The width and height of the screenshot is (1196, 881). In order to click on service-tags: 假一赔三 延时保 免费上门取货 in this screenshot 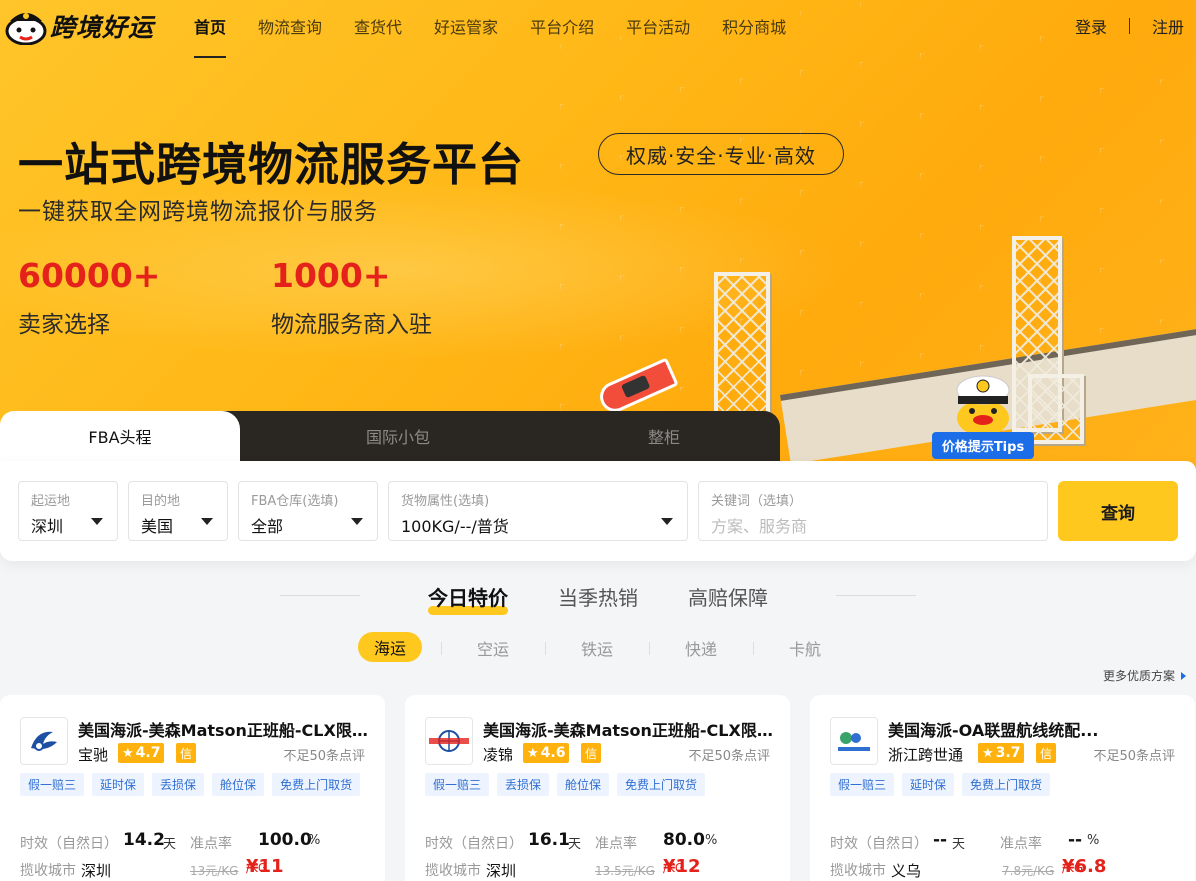, I will do `click(940, 784)`.